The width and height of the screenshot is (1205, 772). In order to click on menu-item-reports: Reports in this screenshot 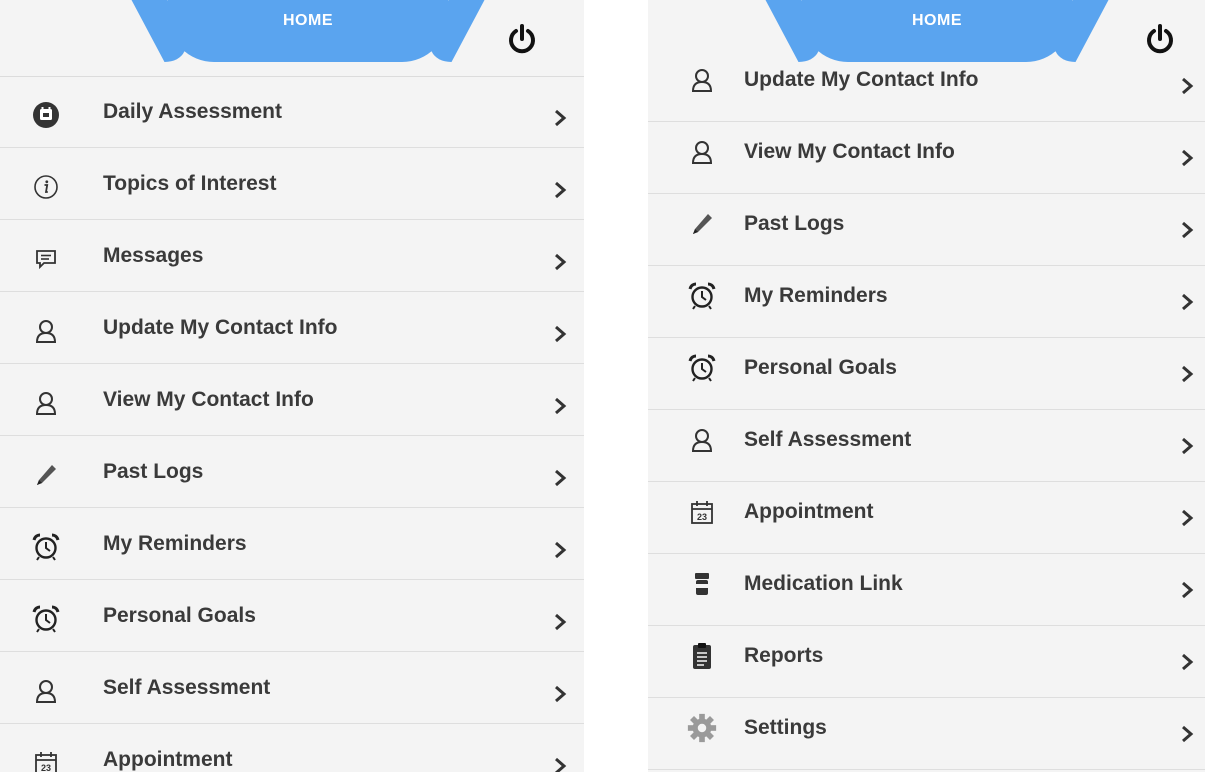, I will do `click(926, 662)`.